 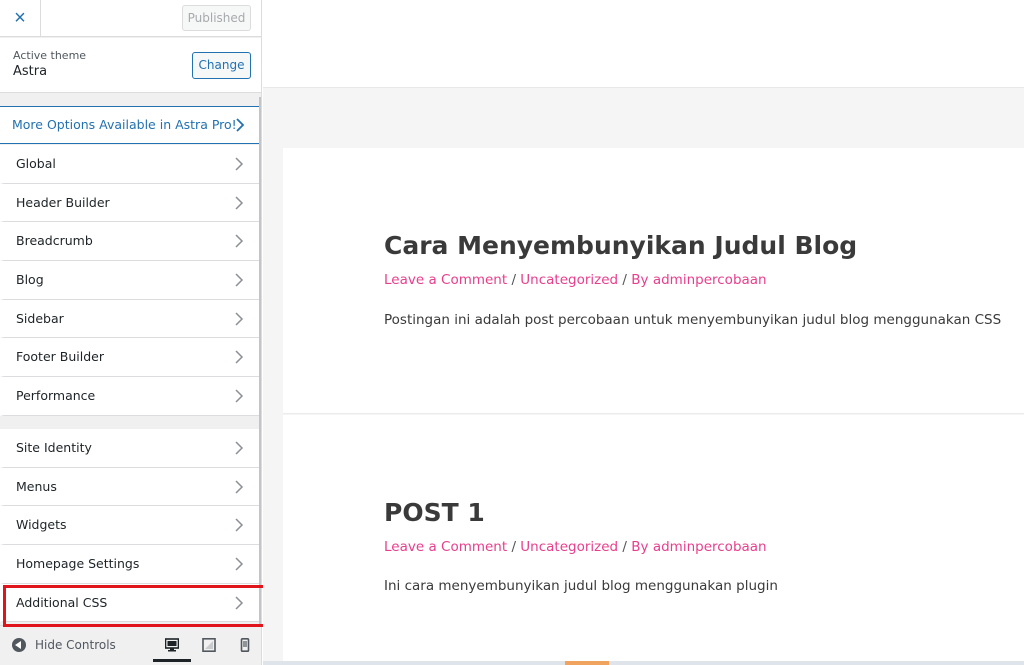 I want to click on preview-desktop-button, so click(x=172, y=648).